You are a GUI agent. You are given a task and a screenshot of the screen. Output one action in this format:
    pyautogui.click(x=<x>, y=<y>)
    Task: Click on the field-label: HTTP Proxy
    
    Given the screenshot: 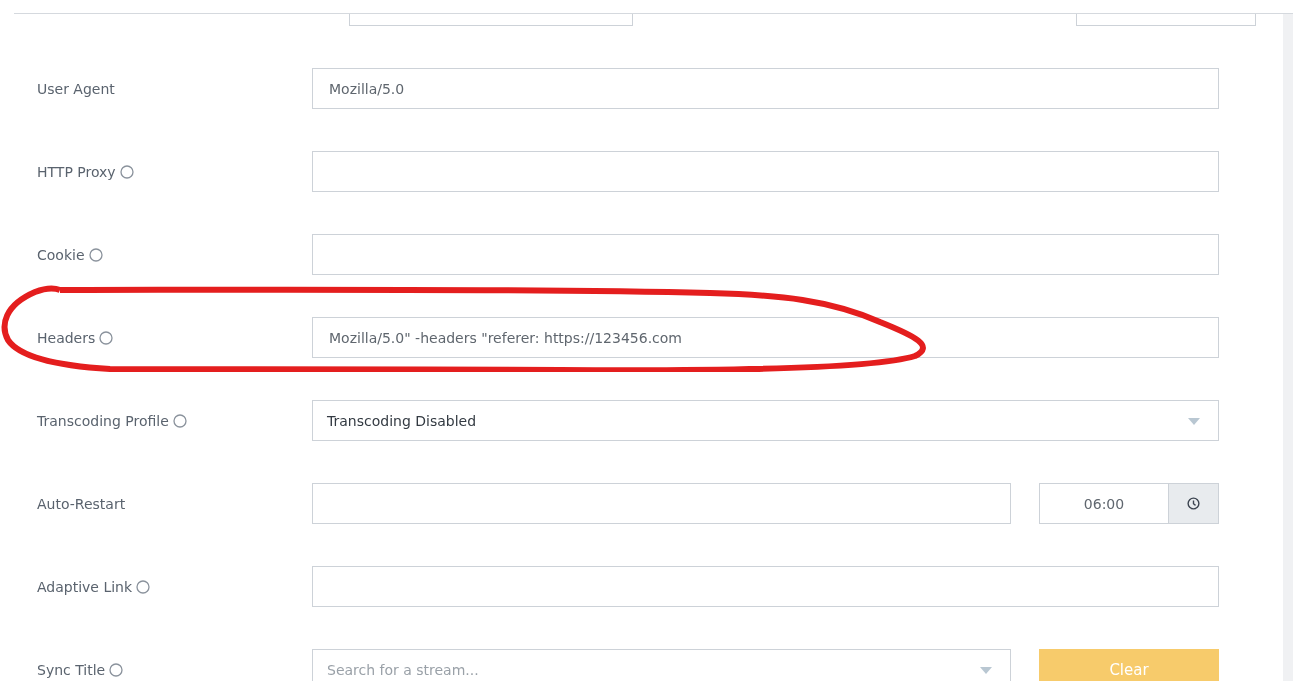 What is the action you would take?
    pyautogui.click(x=76, y=171)
    